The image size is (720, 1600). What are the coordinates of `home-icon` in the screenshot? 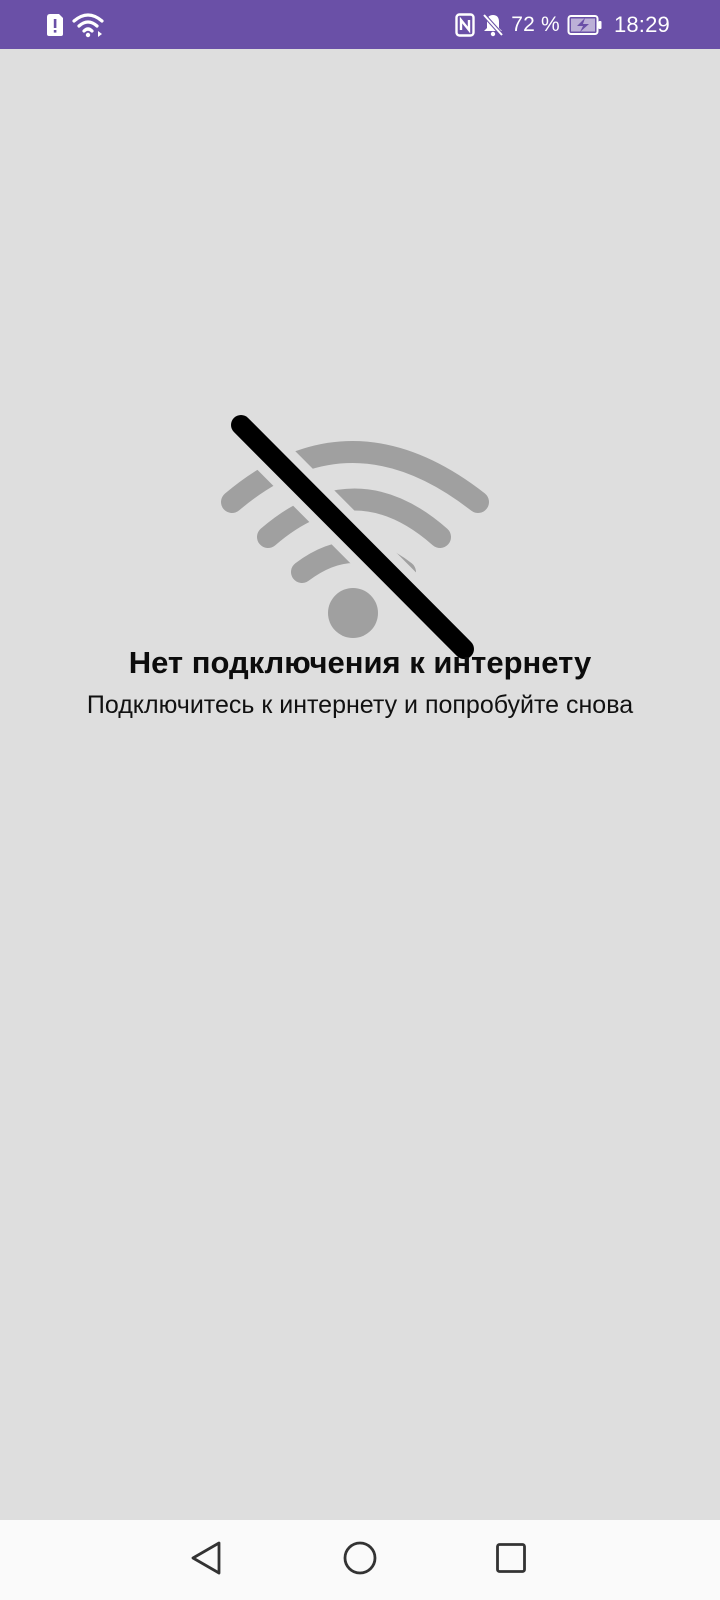 It's located at (360, 1560).